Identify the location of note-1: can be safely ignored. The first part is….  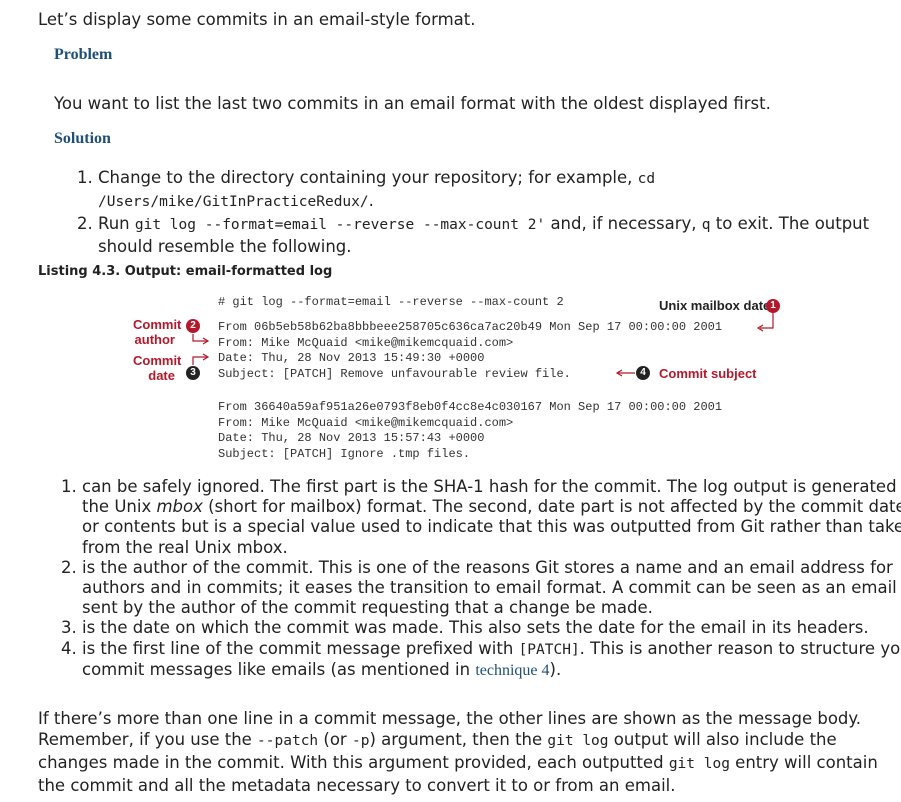
(491, 517).